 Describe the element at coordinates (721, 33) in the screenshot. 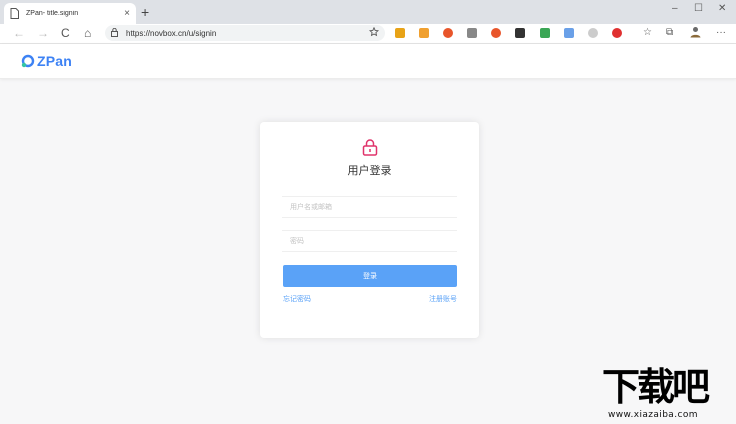

I see `more-icon: ···` at that location.